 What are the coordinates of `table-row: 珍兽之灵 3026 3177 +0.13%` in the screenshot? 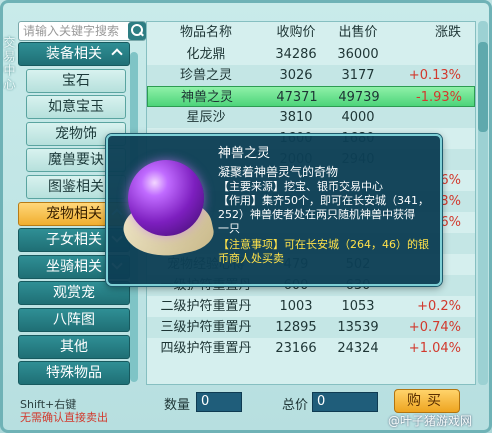 It's located at (311, 75).